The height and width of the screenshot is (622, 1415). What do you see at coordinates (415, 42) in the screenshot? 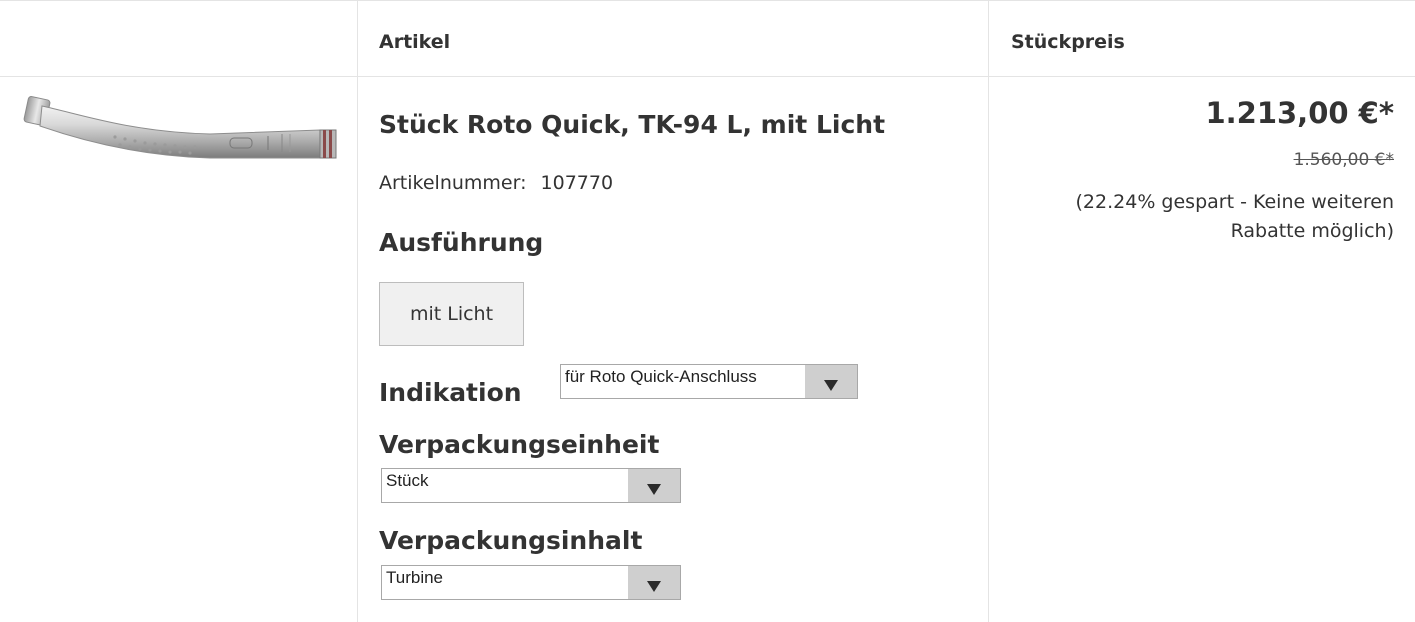
I see `header-article: Artikel` at bounding box center [415, 42].